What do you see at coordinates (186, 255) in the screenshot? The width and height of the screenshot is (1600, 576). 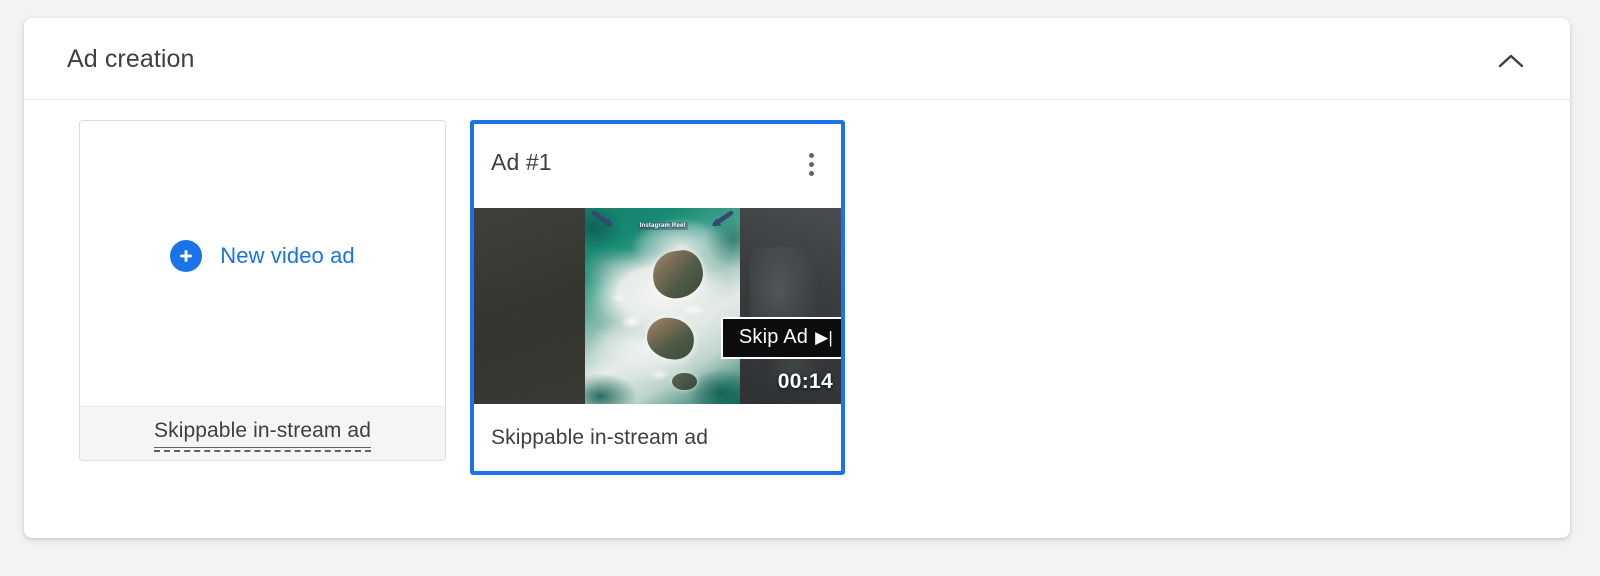 I see `plus-icon` at bounding box center [186, 255].